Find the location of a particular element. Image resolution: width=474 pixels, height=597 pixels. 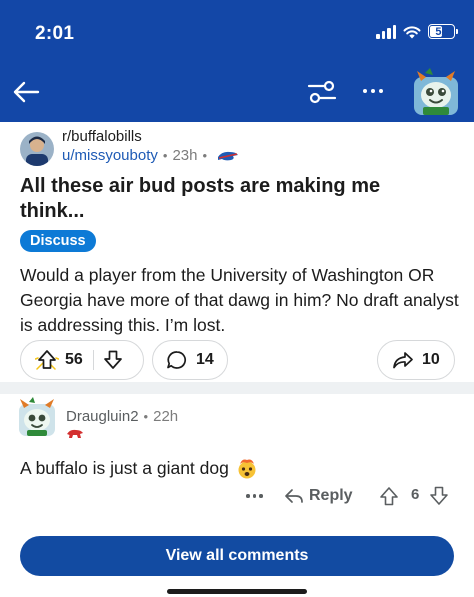

post-author: u/missyouboty is located at coordinates (110, 155).